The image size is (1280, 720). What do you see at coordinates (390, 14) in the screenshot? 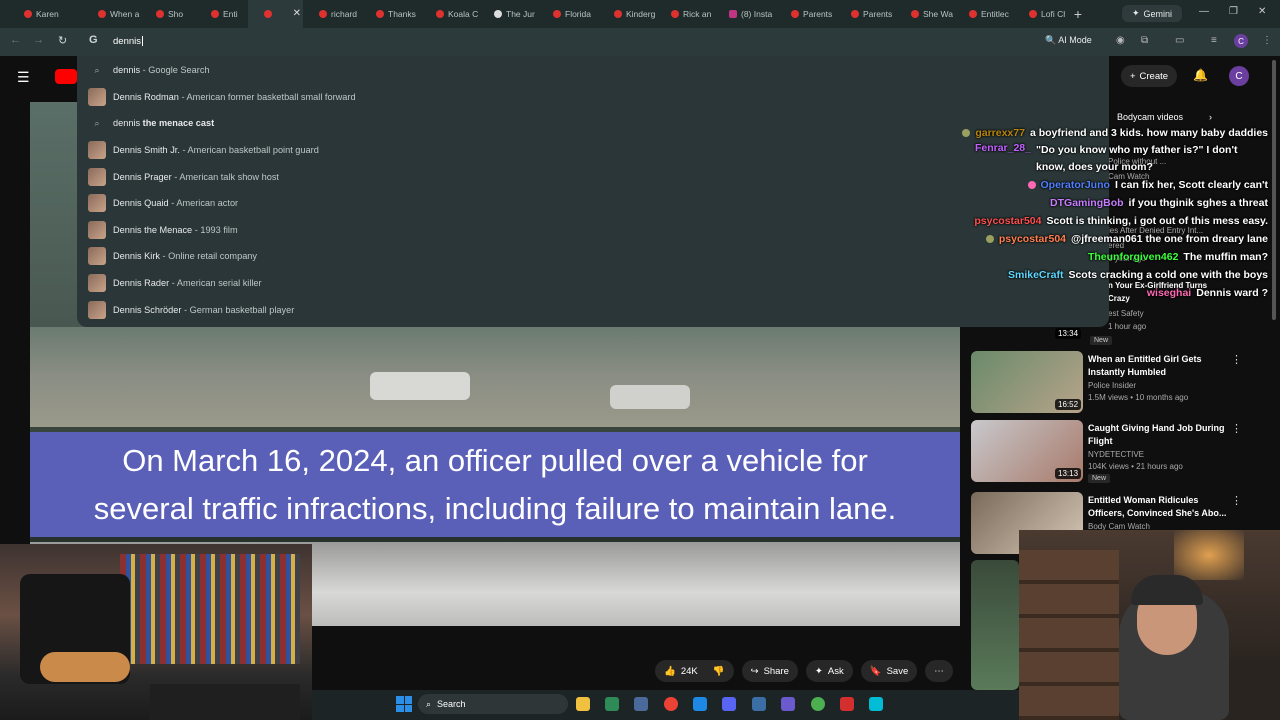
I see `browser-tab: Thanks` at bounding box center [390, 14].